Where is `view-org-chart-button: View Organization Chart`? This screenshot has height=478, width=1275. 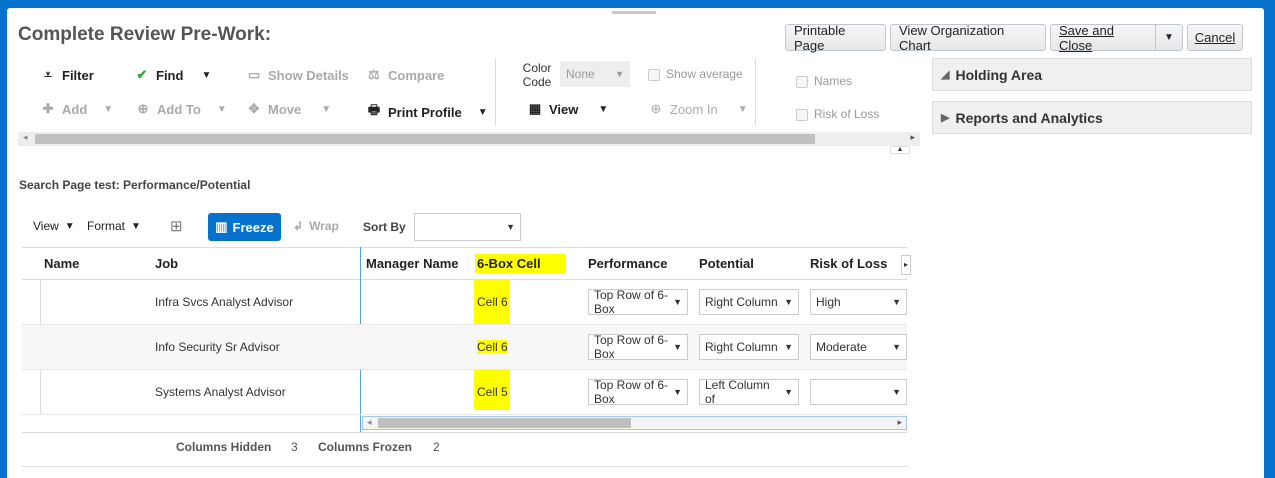 view-org-chart-button: View Organization Chart is located at coordinates (968, 38).